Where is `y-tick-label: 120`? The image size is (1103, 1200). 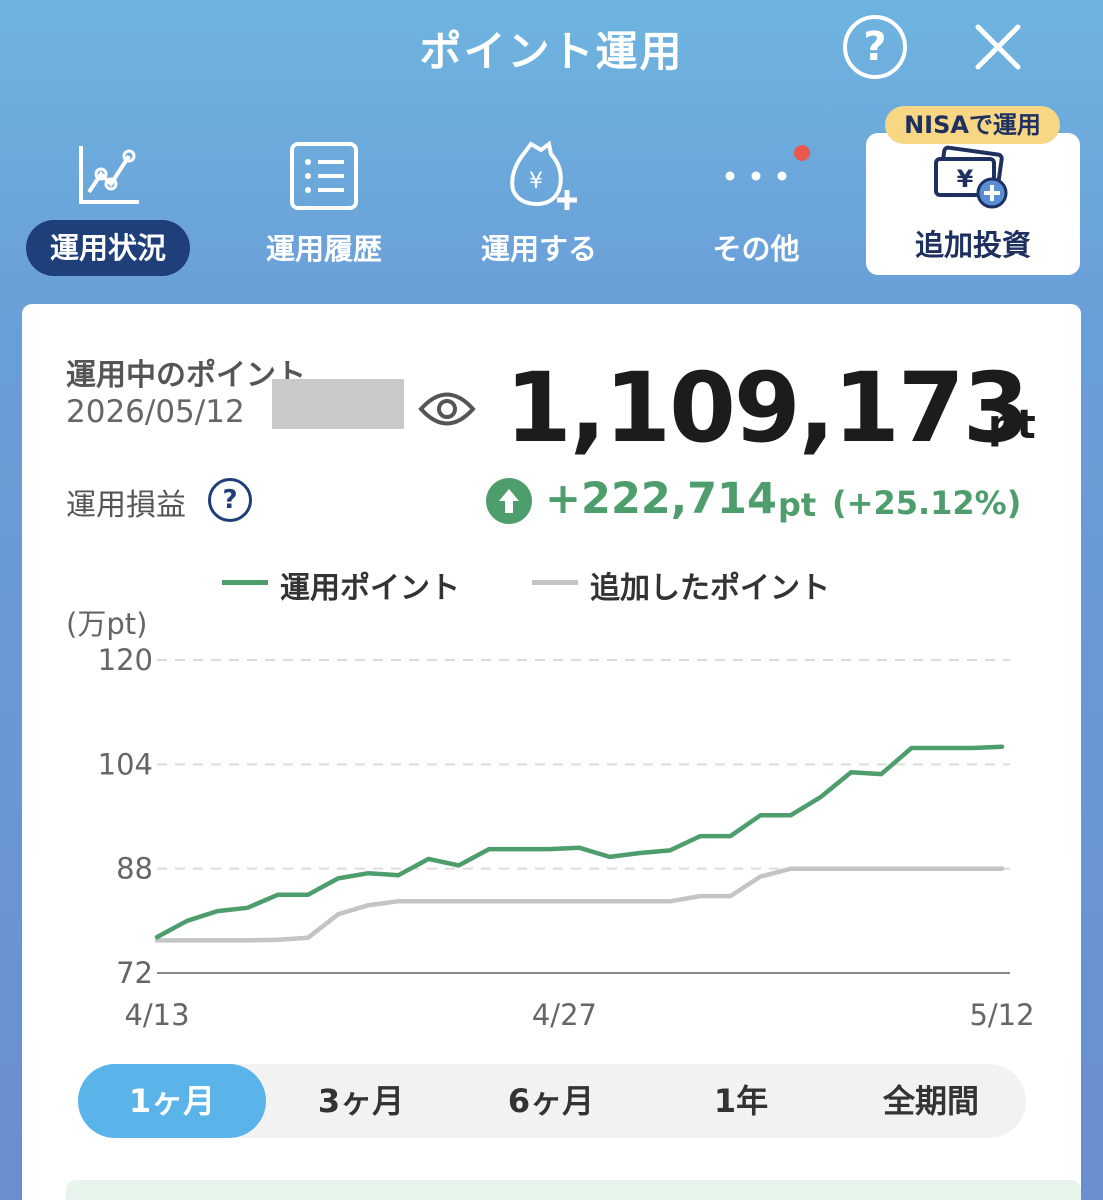 y-tick-label: 120 is located at coordinates (125, 660).